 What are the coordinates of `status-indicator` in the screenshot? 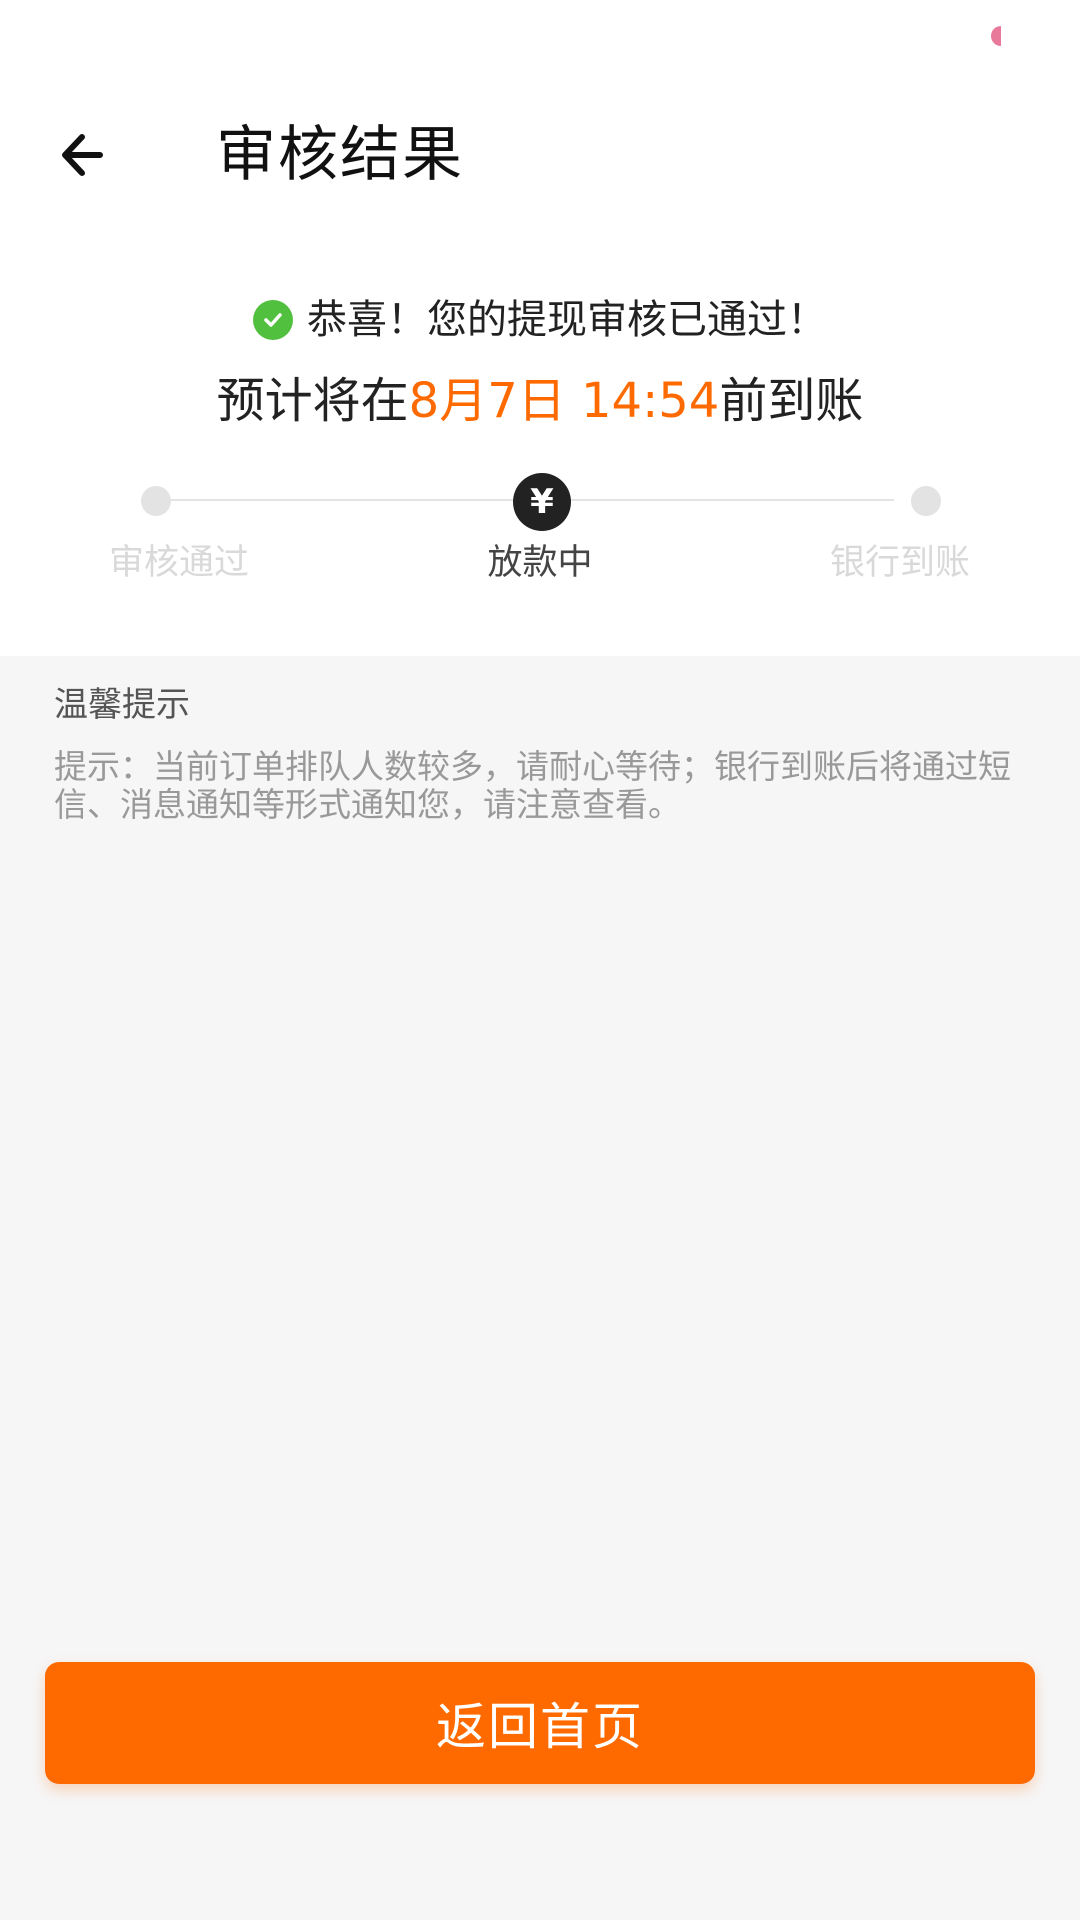 It's located at (996, 36).